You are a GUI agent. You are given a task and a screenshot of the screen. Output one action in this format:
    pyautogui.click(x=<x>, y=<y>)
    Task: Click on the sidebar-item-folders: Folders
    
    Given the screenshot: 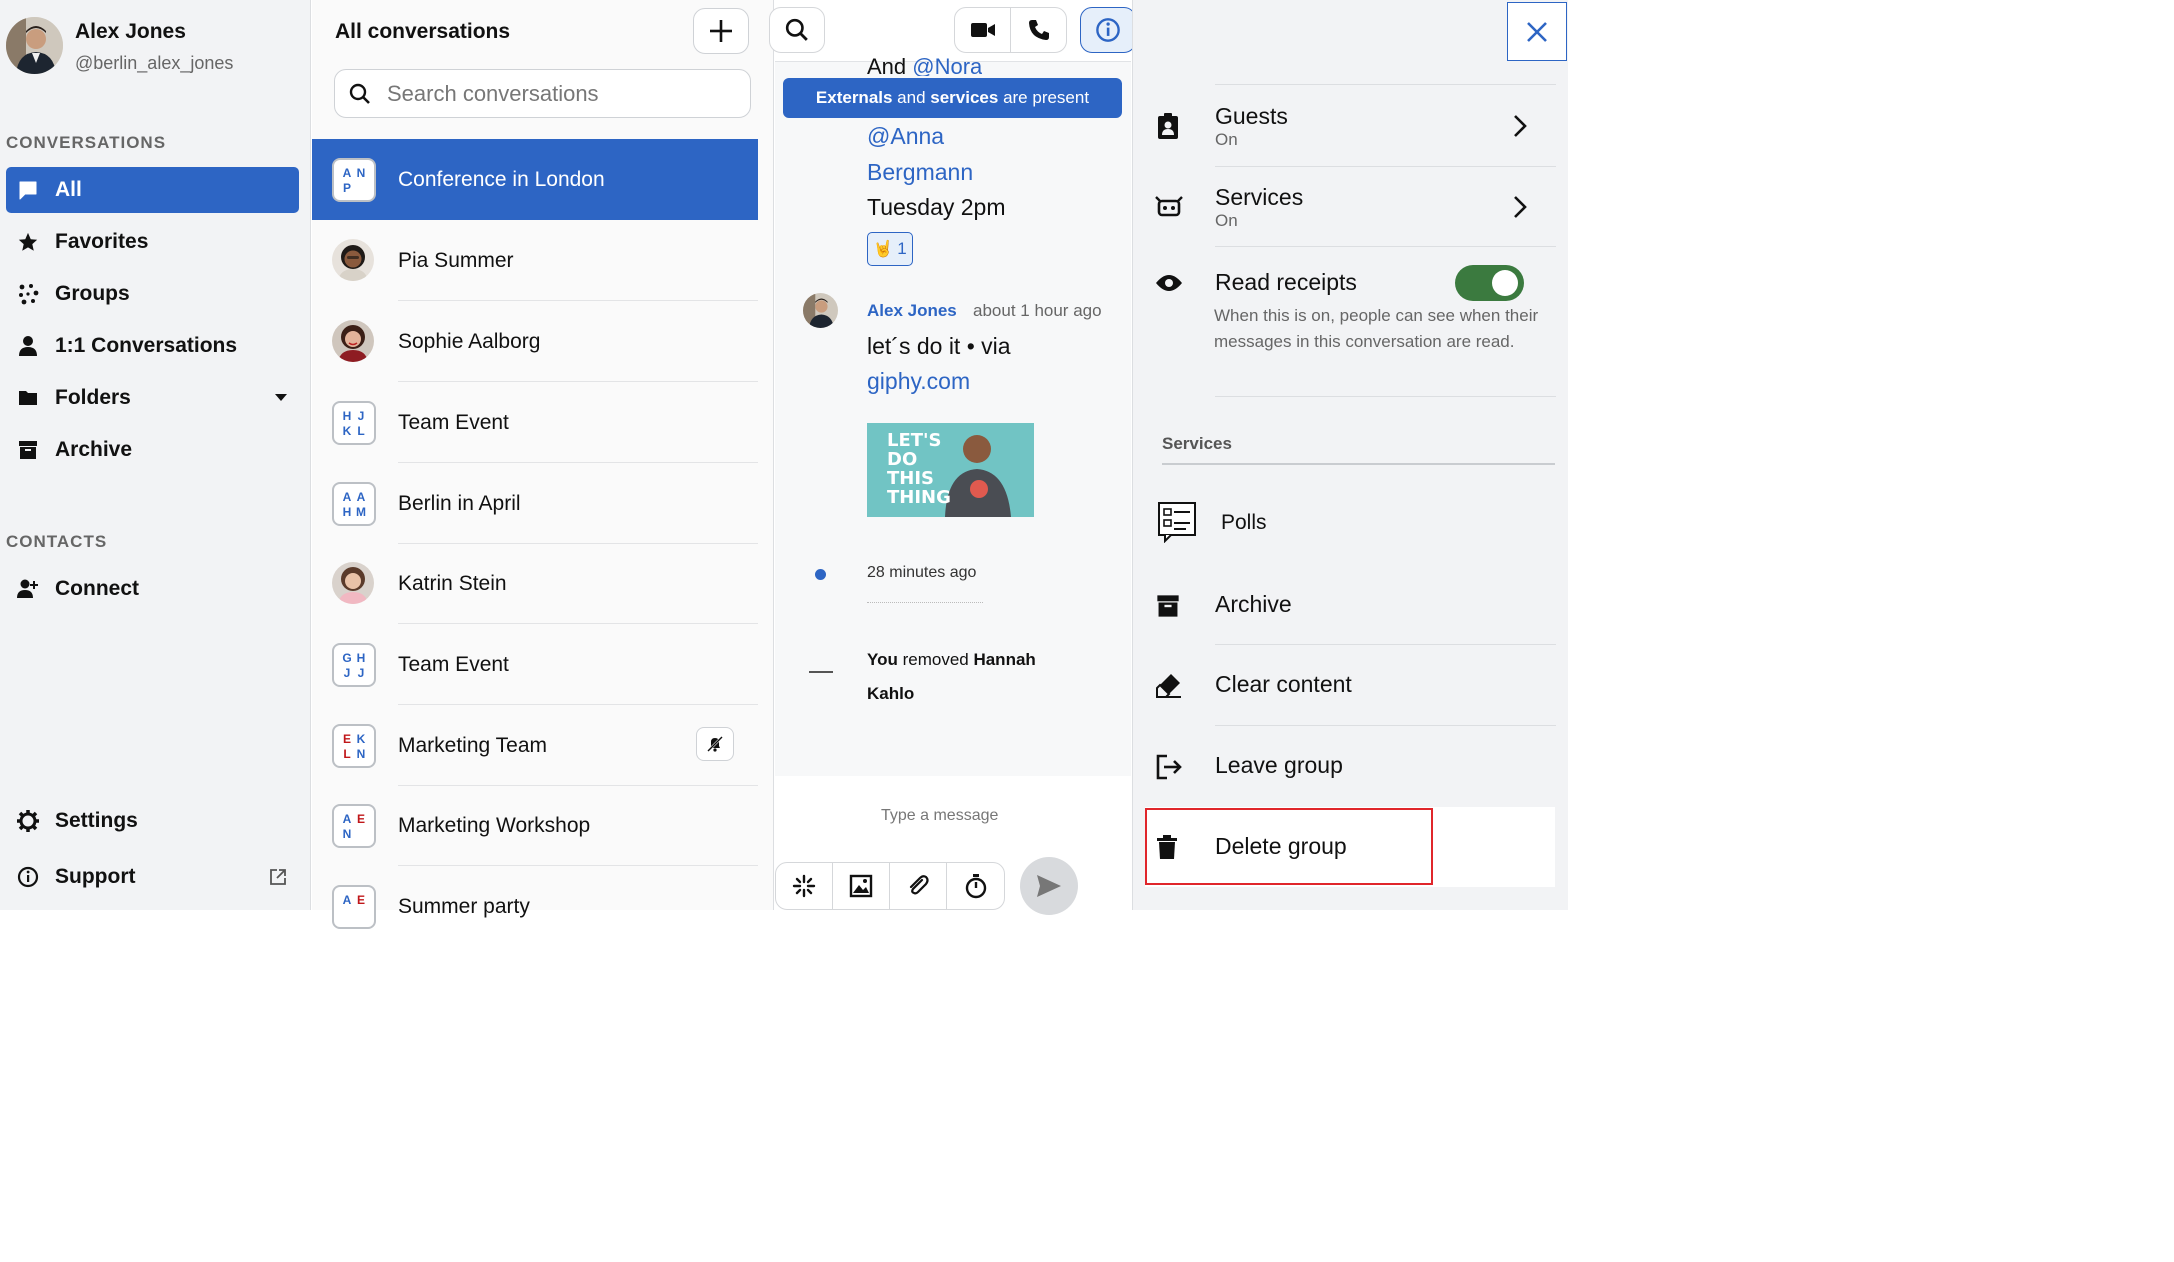 What is the action you would take?
    pyautogui.click(x=152, y=398)
    